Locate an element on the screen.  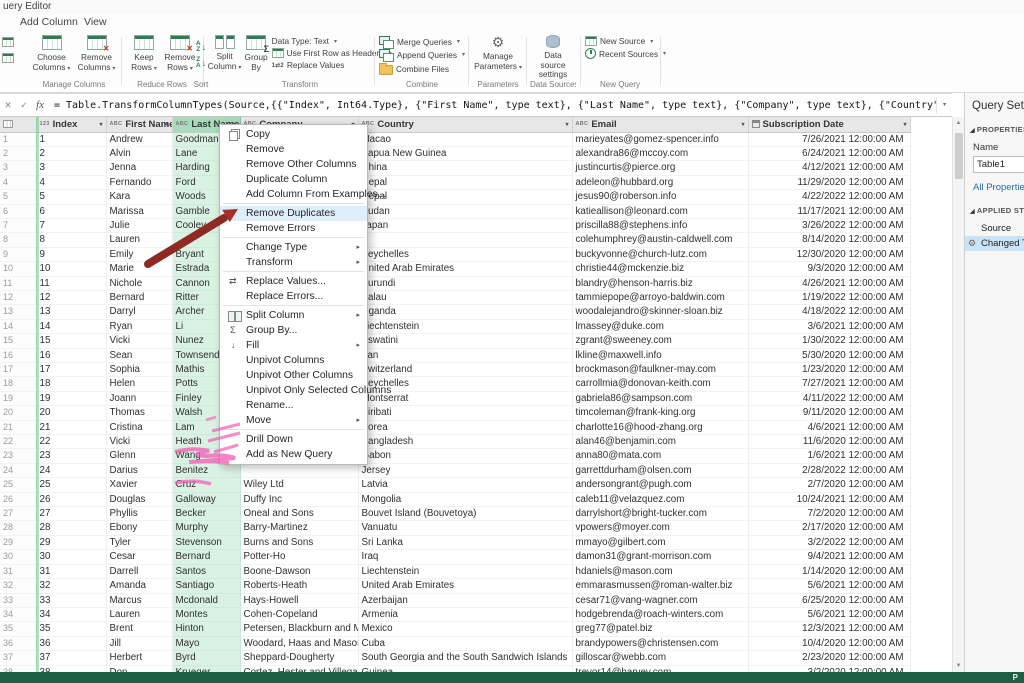
recent-sources-button: Recent Sources ▾ is located at coordinates (625, 53).